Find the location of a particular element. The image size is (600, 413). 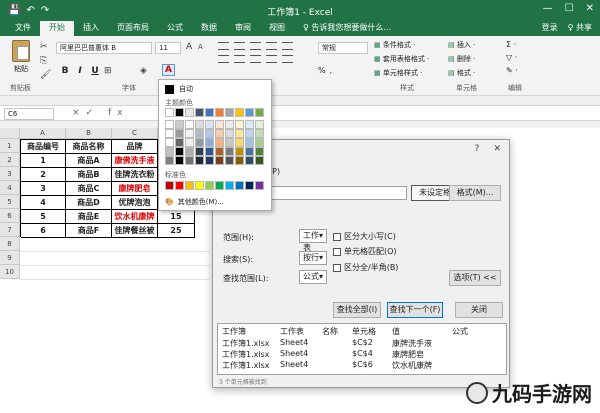

bold-button: B is located at coordinates (65, 71).